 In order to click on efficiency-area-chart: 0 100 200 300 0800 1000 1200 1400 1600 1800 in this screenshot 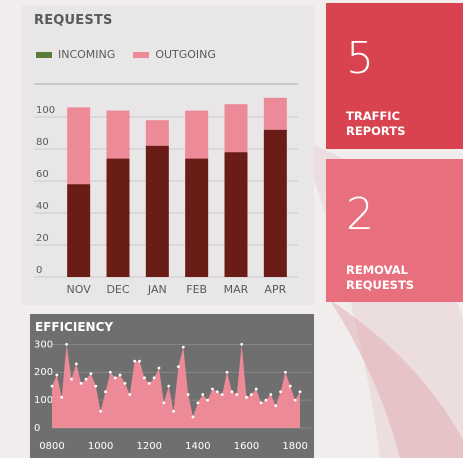, I will do `click(173, 395)`.